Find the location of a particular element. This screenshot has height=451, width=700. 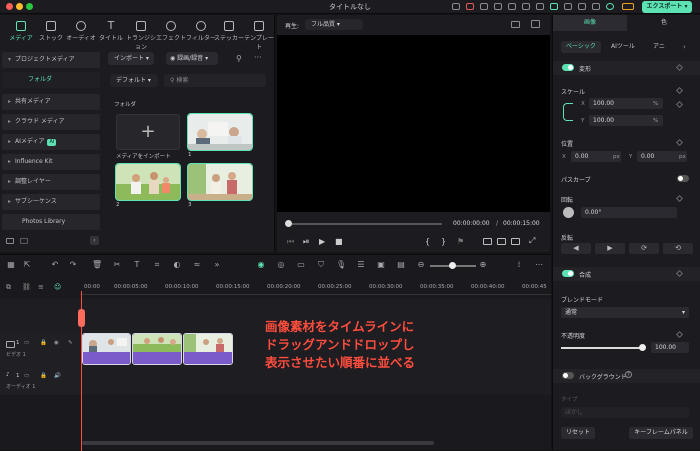

shield-icon: ⛉ is located at coordinates (321, 265).